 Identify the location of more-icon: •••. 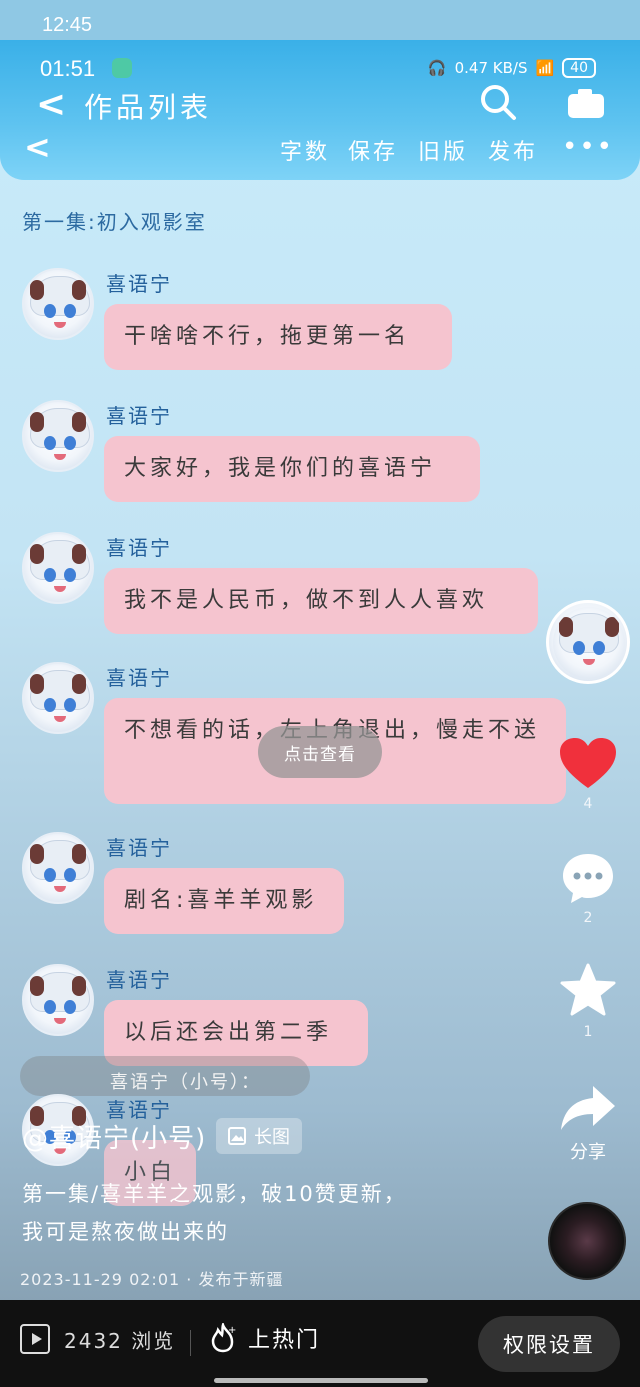
(588, 147).